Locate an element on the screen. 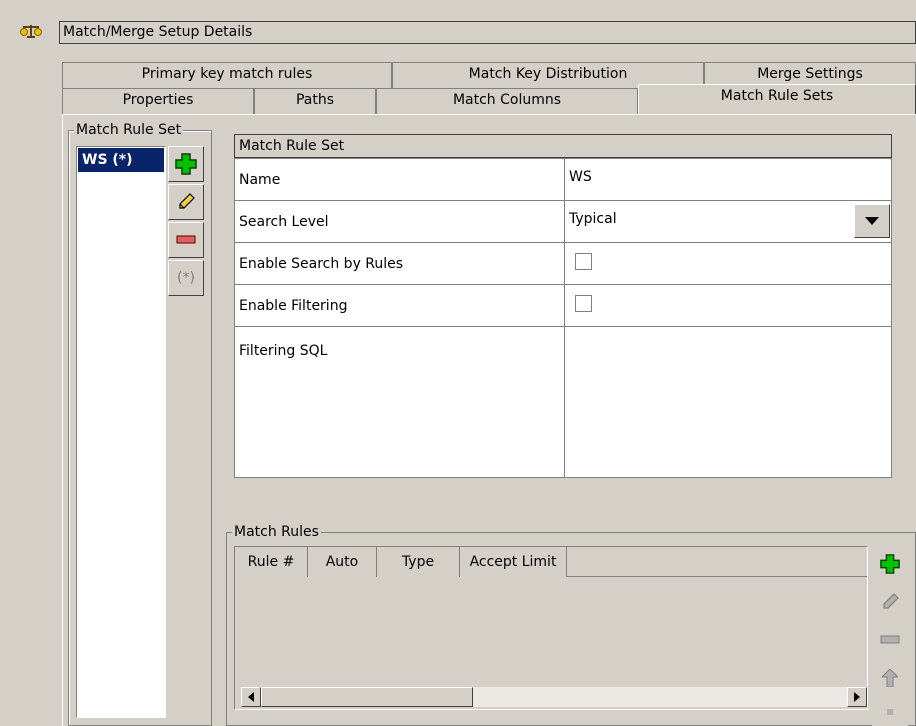 This screenshot has height=726, width=916. dropdown-button is located at coordinates (872, 221).